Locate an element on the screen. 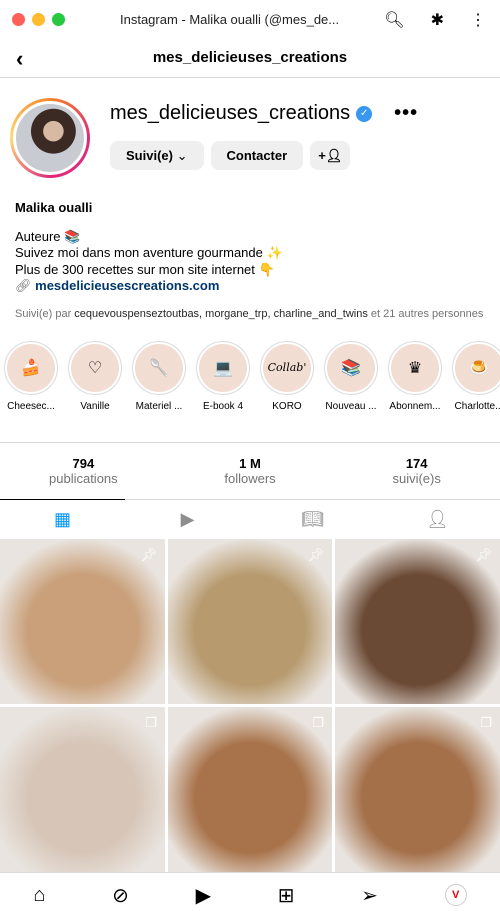  minimize-window-button is located at coordinates (38, 19).